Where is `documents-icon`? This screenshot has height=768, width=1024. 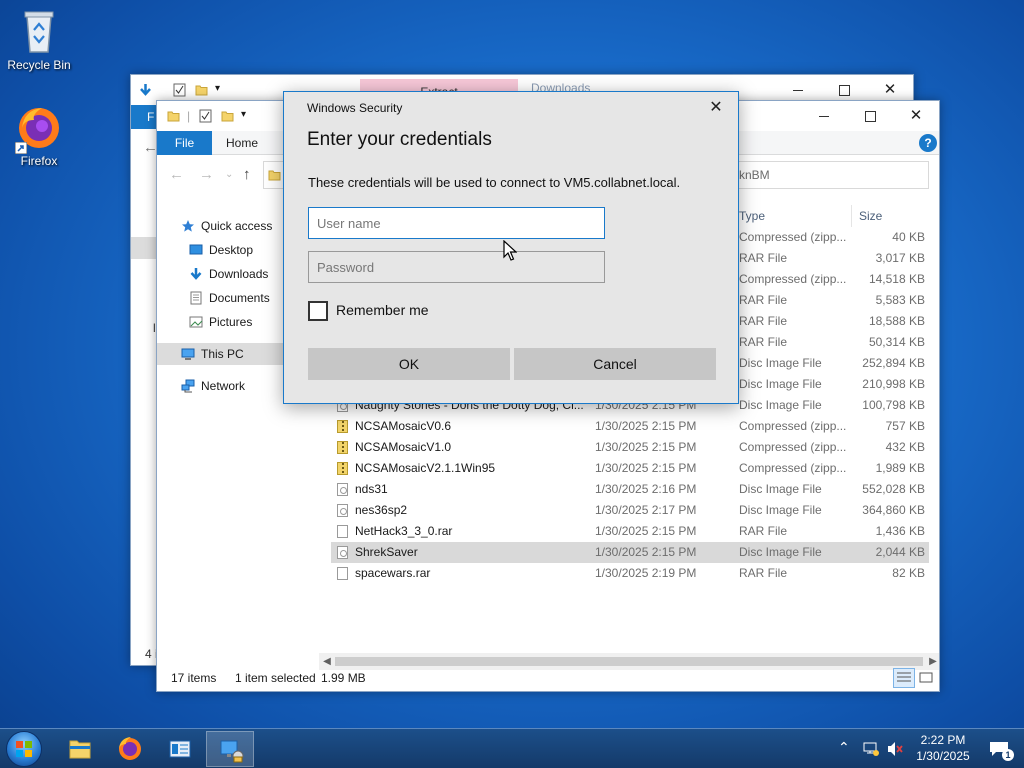
documents-icon is located at coordinates (196, 298).